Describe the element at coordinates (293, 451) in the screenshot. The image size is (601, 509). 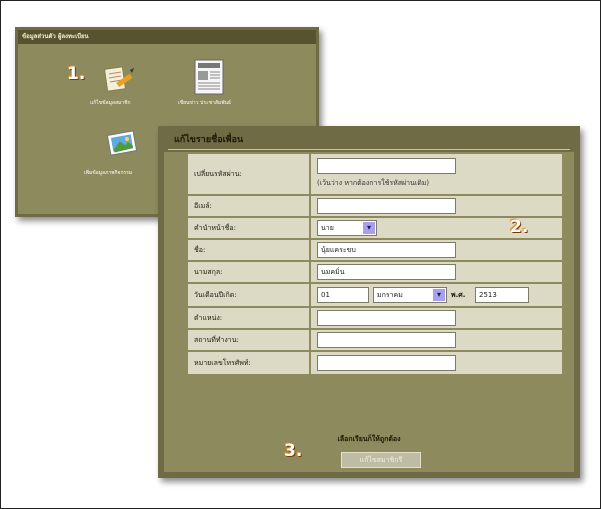
I see `step-3-marker: 3.` at that location.